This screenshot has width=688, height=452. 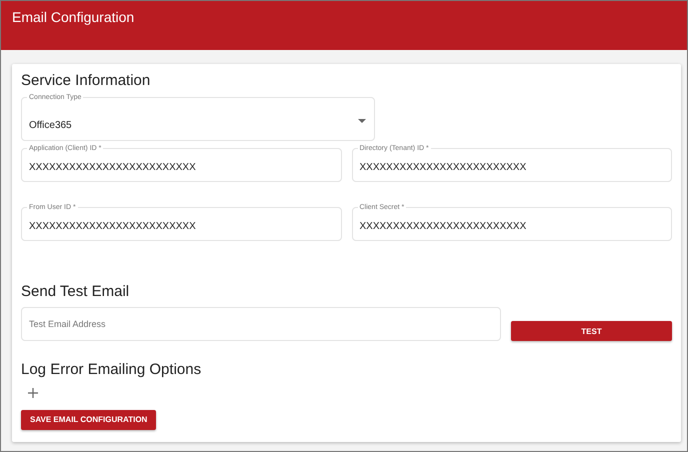 What do you see at coordinates (75, 291) in the screenshot?
I see `section-heading: Send Test Email` at bounding box center [75, 291].